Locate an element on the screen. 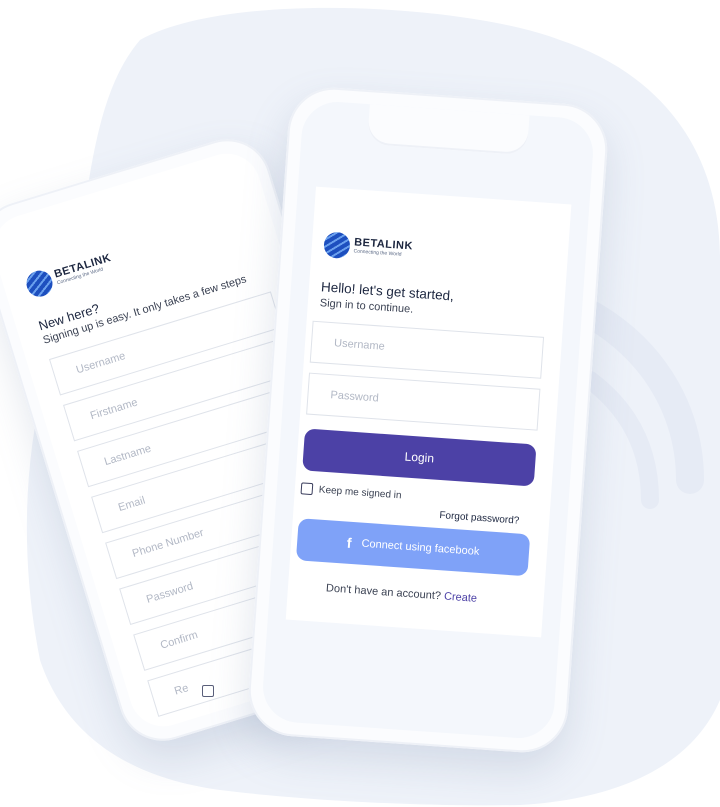 The image size is (720, 807). keep-signed-in-label: Keep me signed in is located at coordinates (359, 493).